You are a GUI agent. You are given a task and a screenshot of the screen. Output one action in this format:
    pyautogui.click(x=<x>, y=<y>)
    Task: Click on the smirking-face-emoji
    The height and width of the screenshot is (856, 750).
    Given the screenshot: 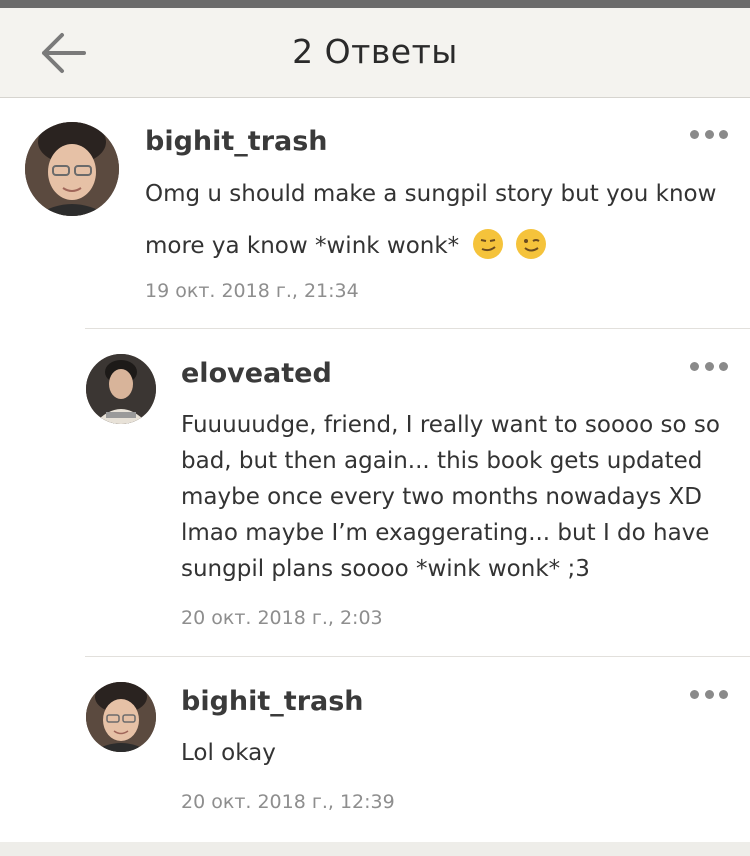 What is the action you would take?
    pyautogui.click(x=487, y=244)
    